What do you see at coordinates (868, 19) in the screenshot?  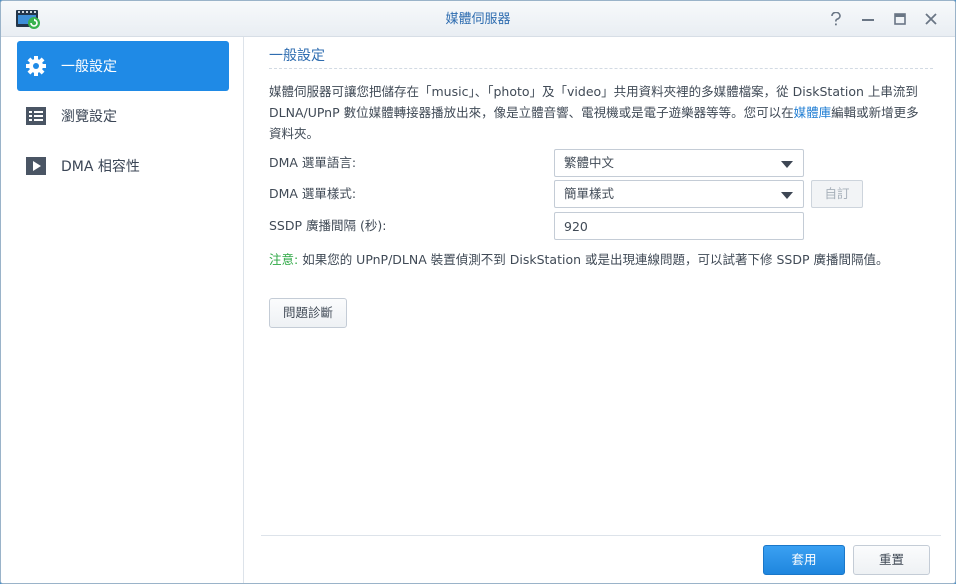 I see `minimize-icon` at bounding box center [868, 19].